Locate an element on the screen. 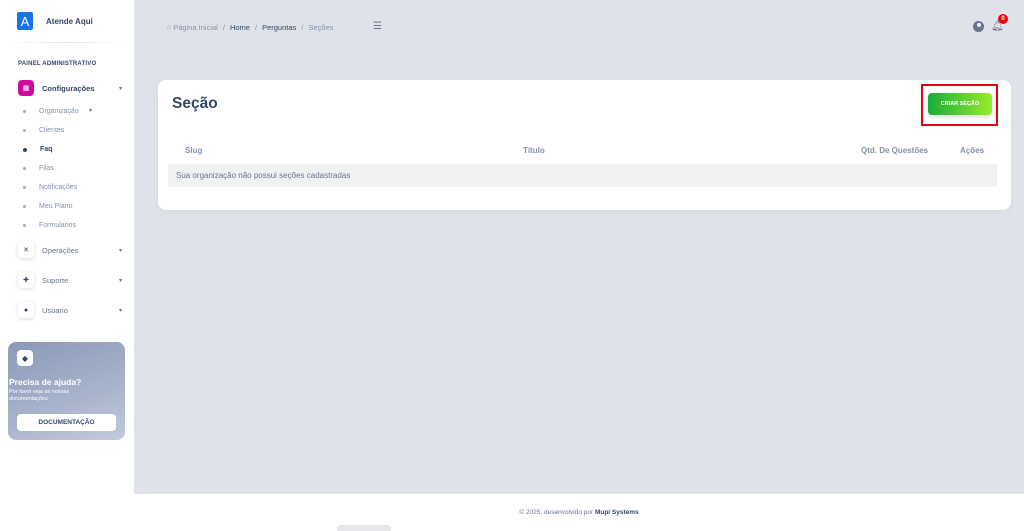 The height and width of the screenshot is (531, 1024). footer: © 2025, desenvolvido por Mupi Systems is located at coordinates (579, 512).